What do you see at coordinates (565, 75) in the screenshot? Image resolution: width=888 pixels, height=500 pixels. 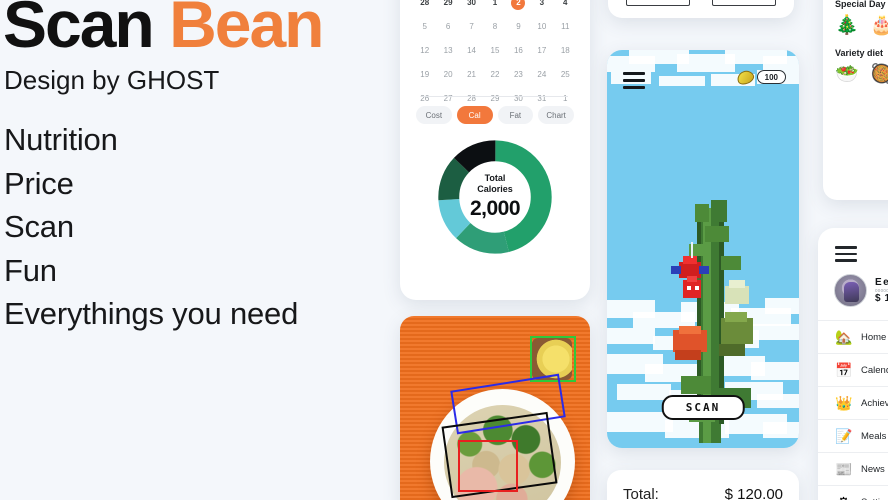 I see `calendar-day: 25` at bounding box center [565, 75].